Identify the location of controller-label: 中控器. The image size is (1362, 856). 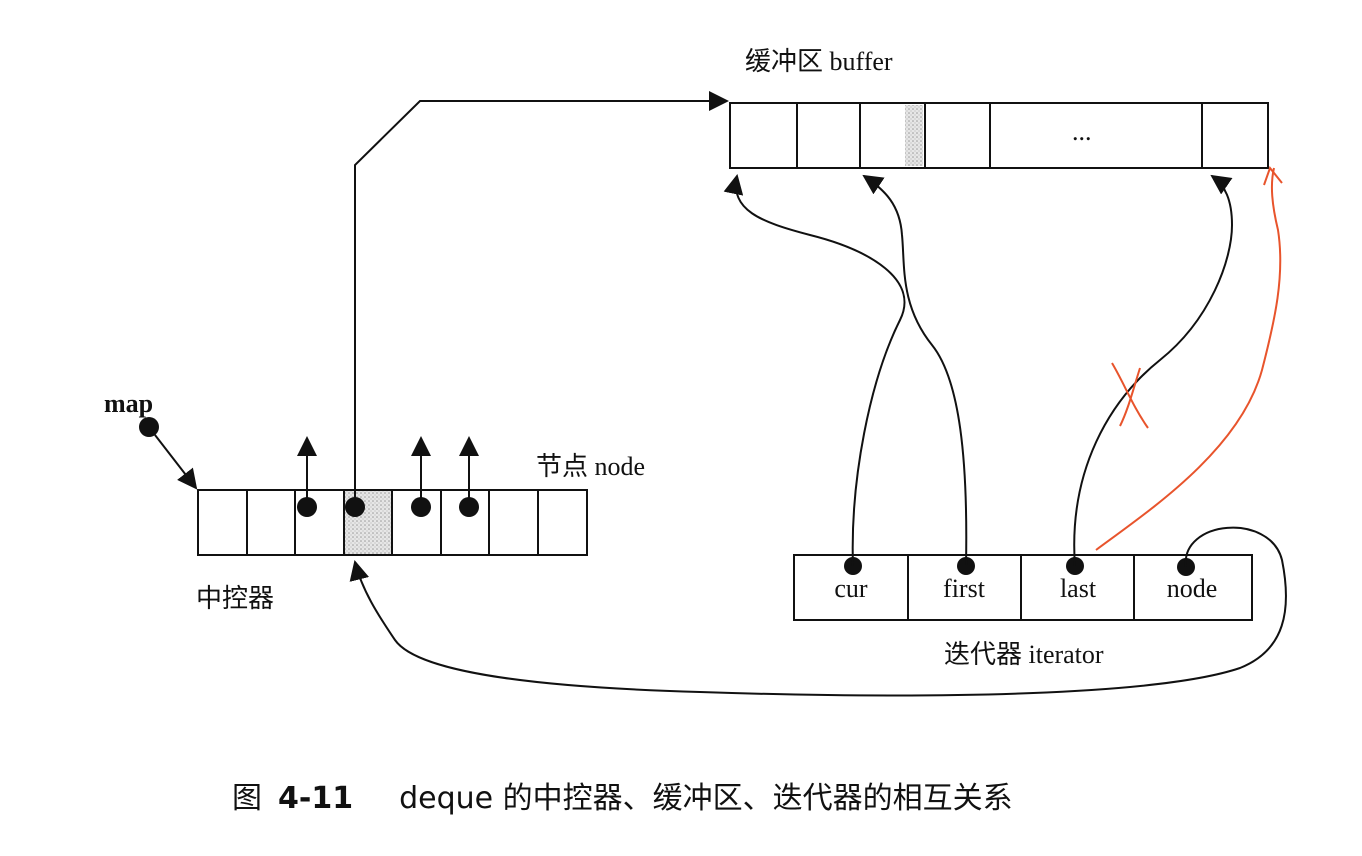
(235, 598).